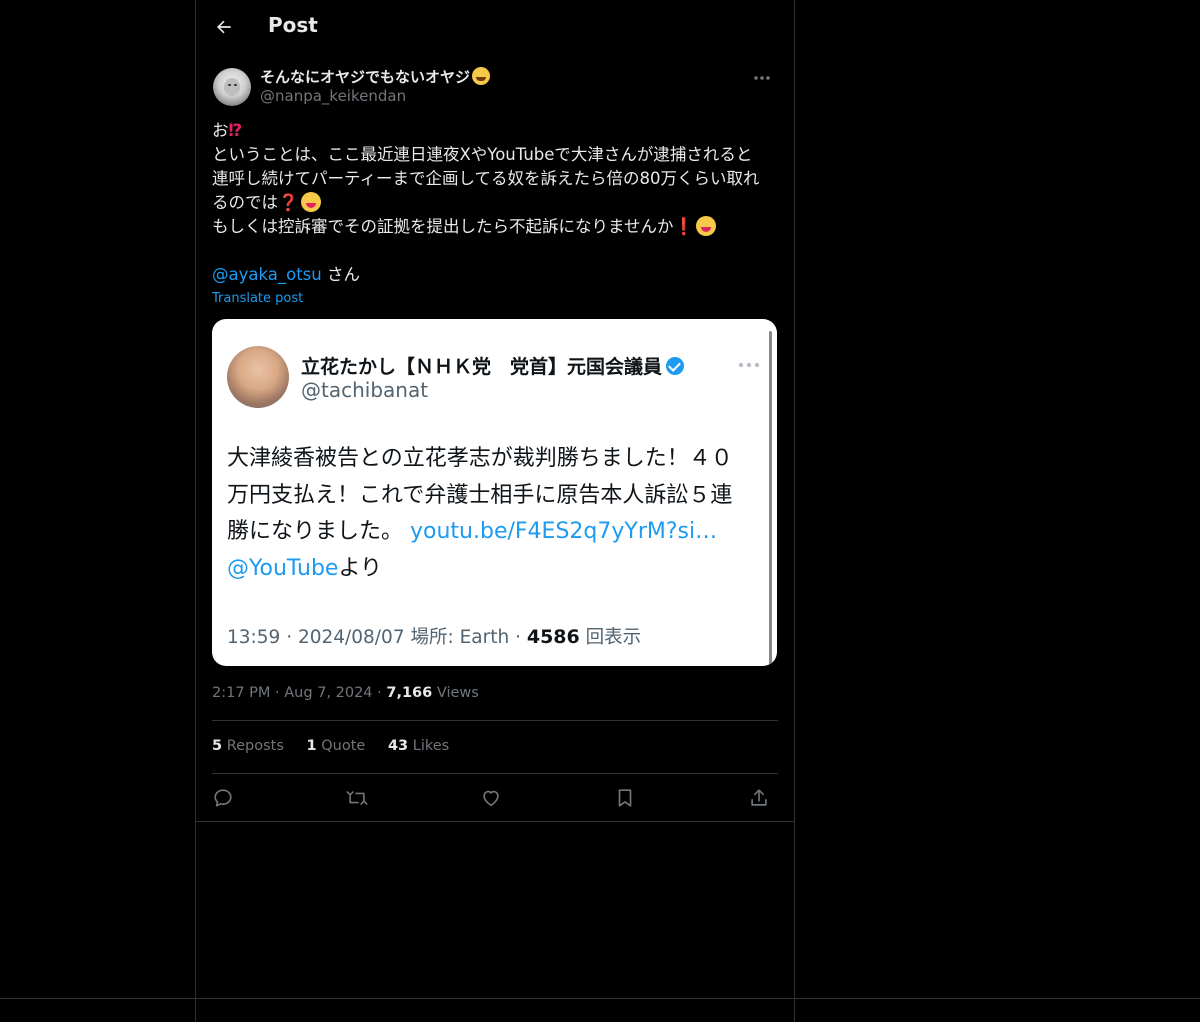  I want to click on repost-icon, so click(357, 798).